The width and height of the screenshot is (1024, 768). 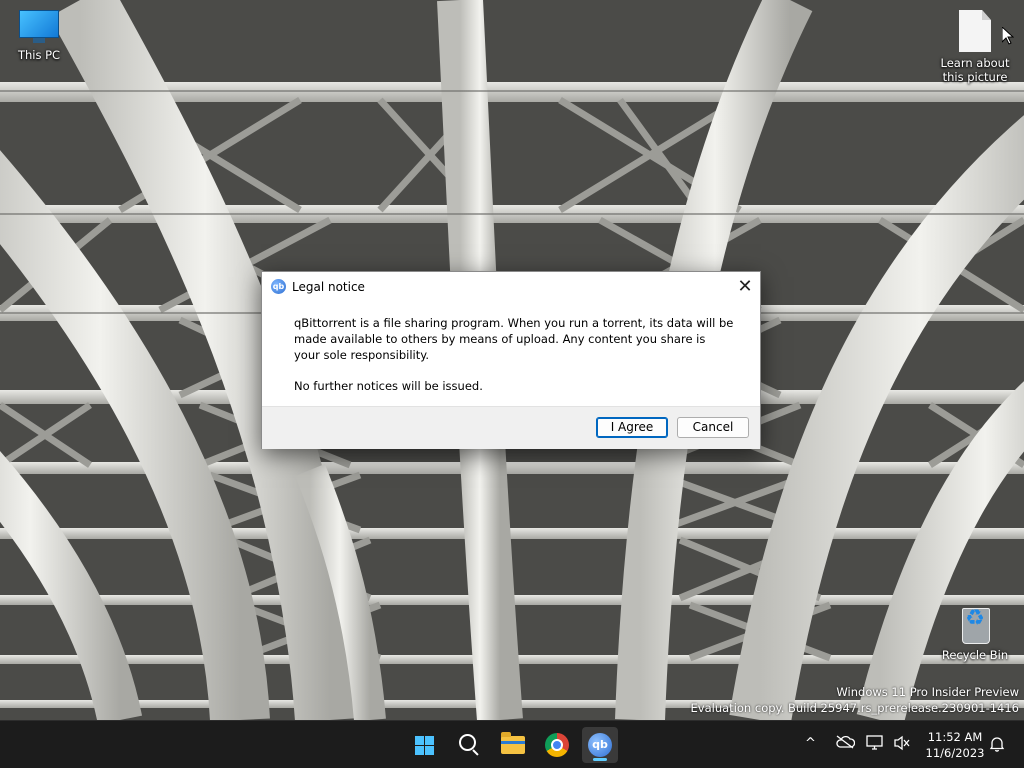 What do you see at coordinates (975, 655) in the screenshot?
I see `desktop-icon-label: Recycle Bin` at bounding box center [975, 655].